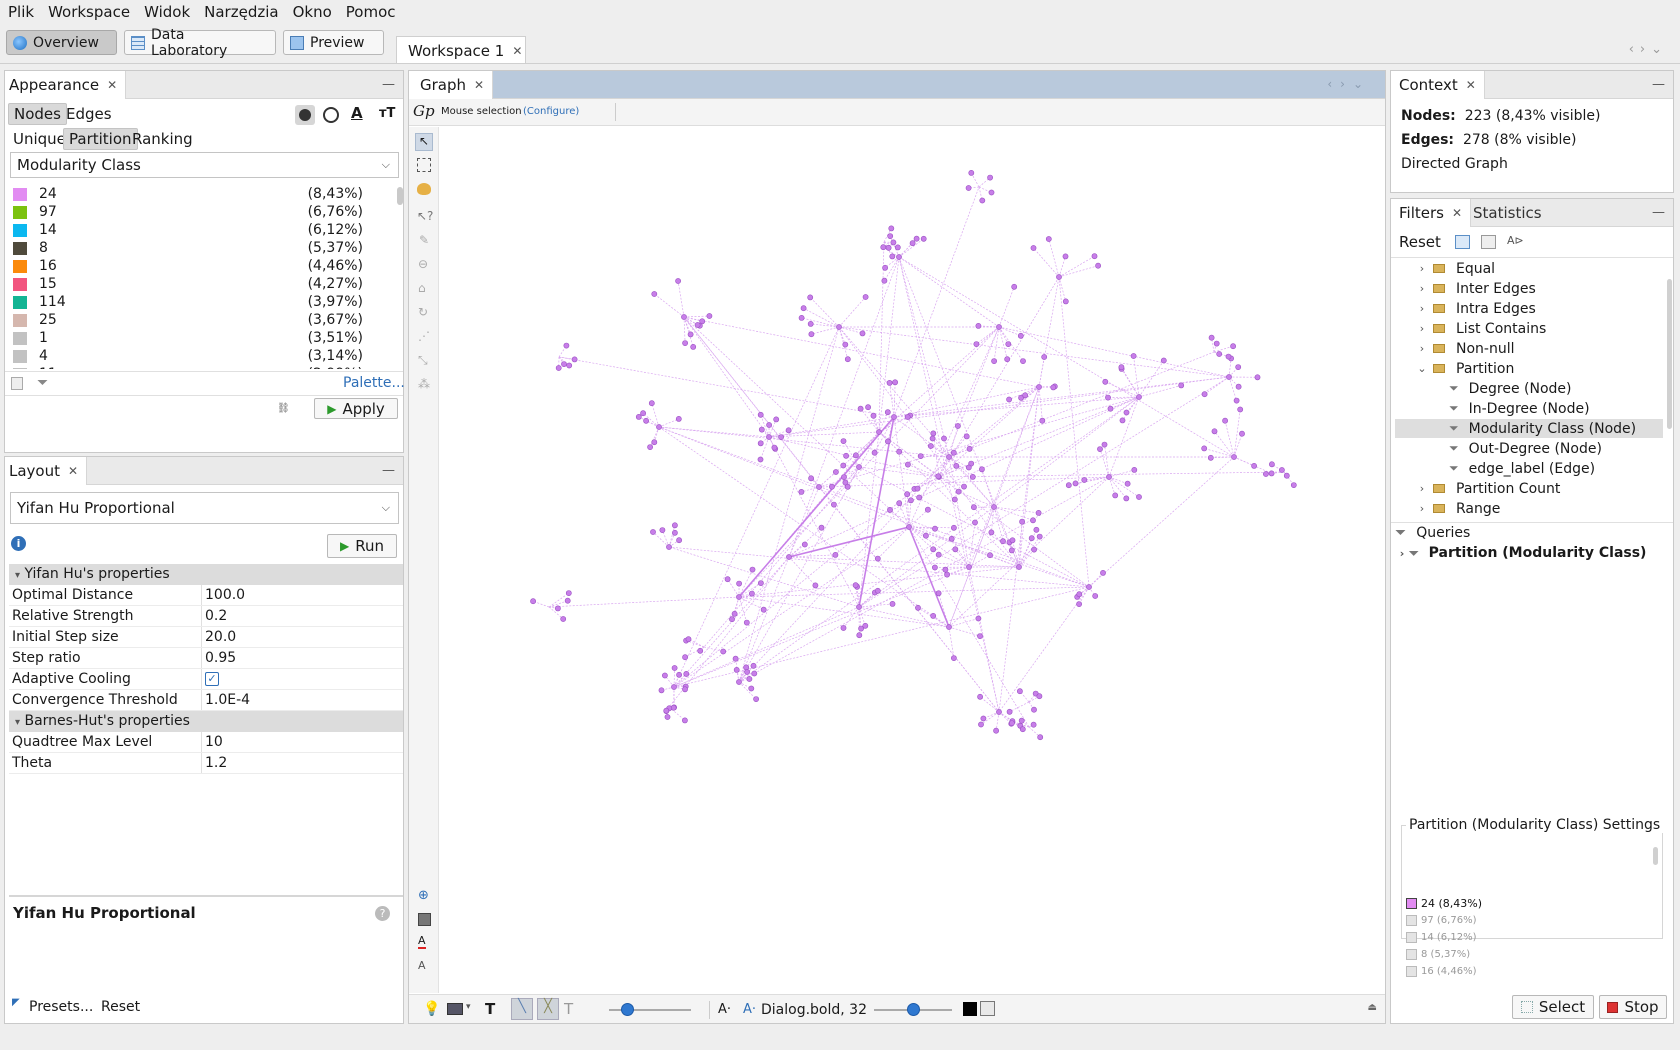  I want to click on drag-hand-icon, so click(424, 189).